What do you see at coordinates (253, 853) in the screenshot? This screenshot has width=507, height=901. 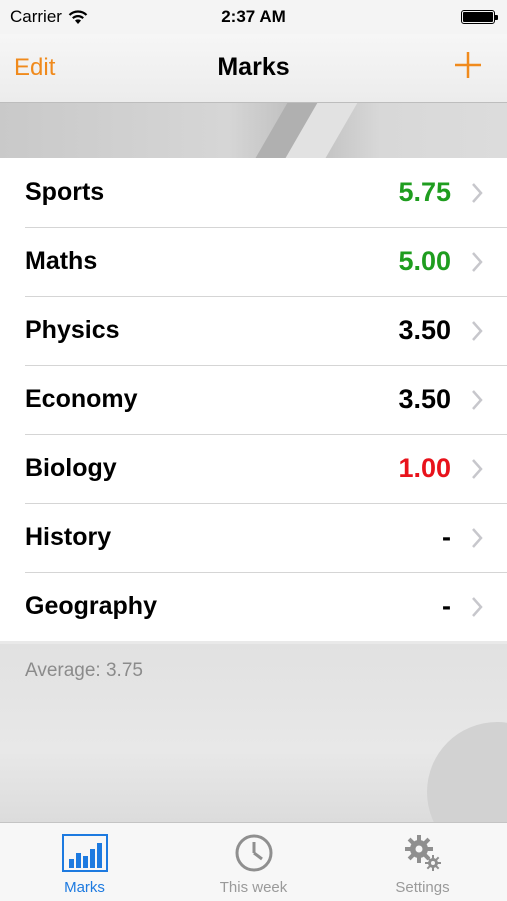 I see `clock-icon` at bounding box center [253, 853].